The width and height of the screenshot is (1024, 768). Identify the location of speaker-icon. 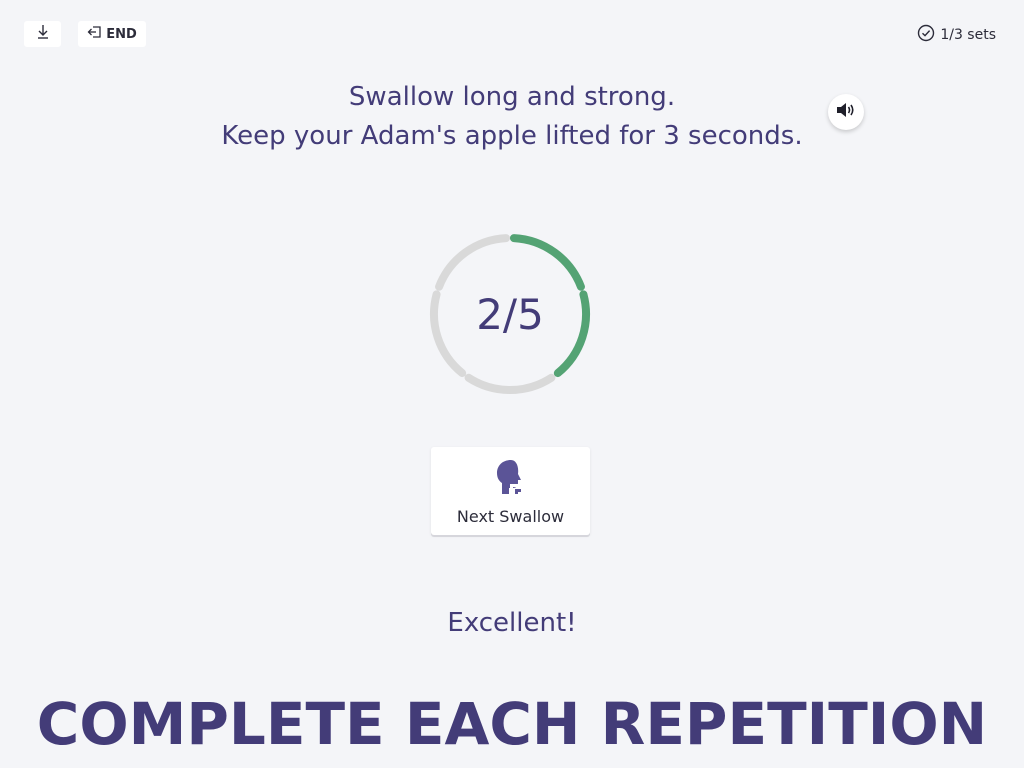
(846, 112).